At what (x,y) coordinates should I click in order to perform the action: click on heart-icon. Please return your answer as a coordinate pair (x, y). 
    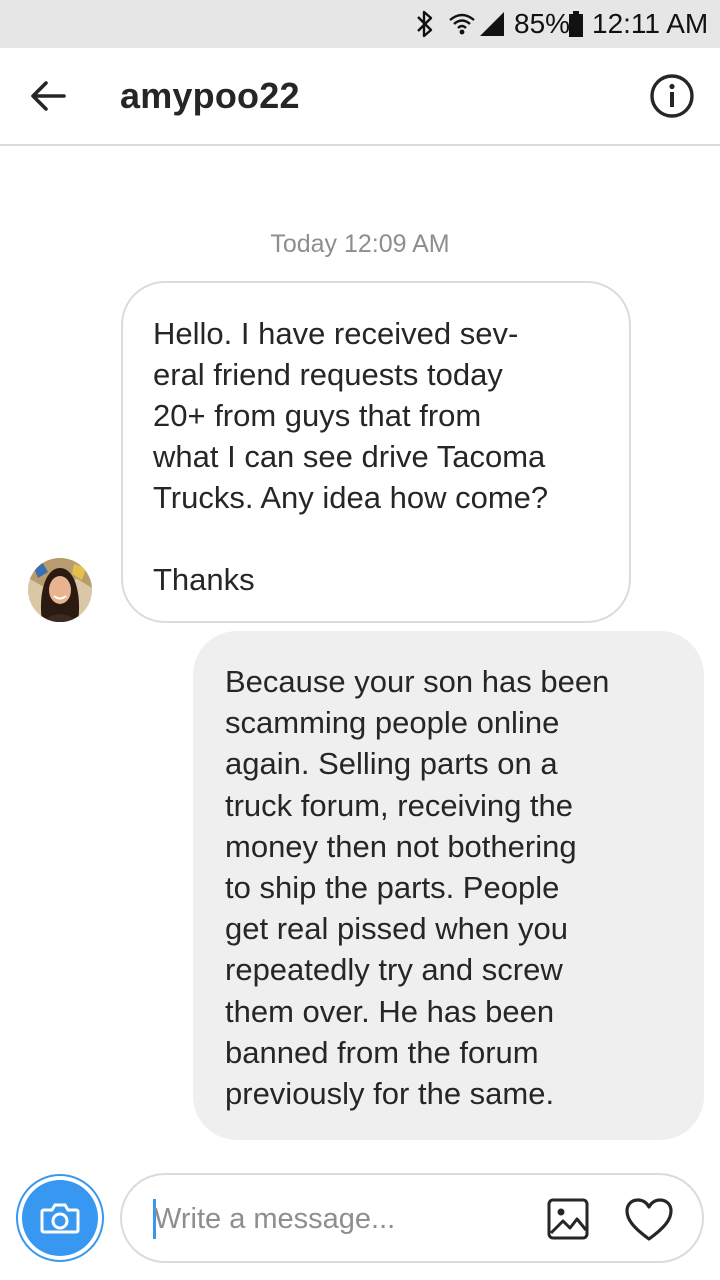
    Looking at the image, I should click on (649, 1220).